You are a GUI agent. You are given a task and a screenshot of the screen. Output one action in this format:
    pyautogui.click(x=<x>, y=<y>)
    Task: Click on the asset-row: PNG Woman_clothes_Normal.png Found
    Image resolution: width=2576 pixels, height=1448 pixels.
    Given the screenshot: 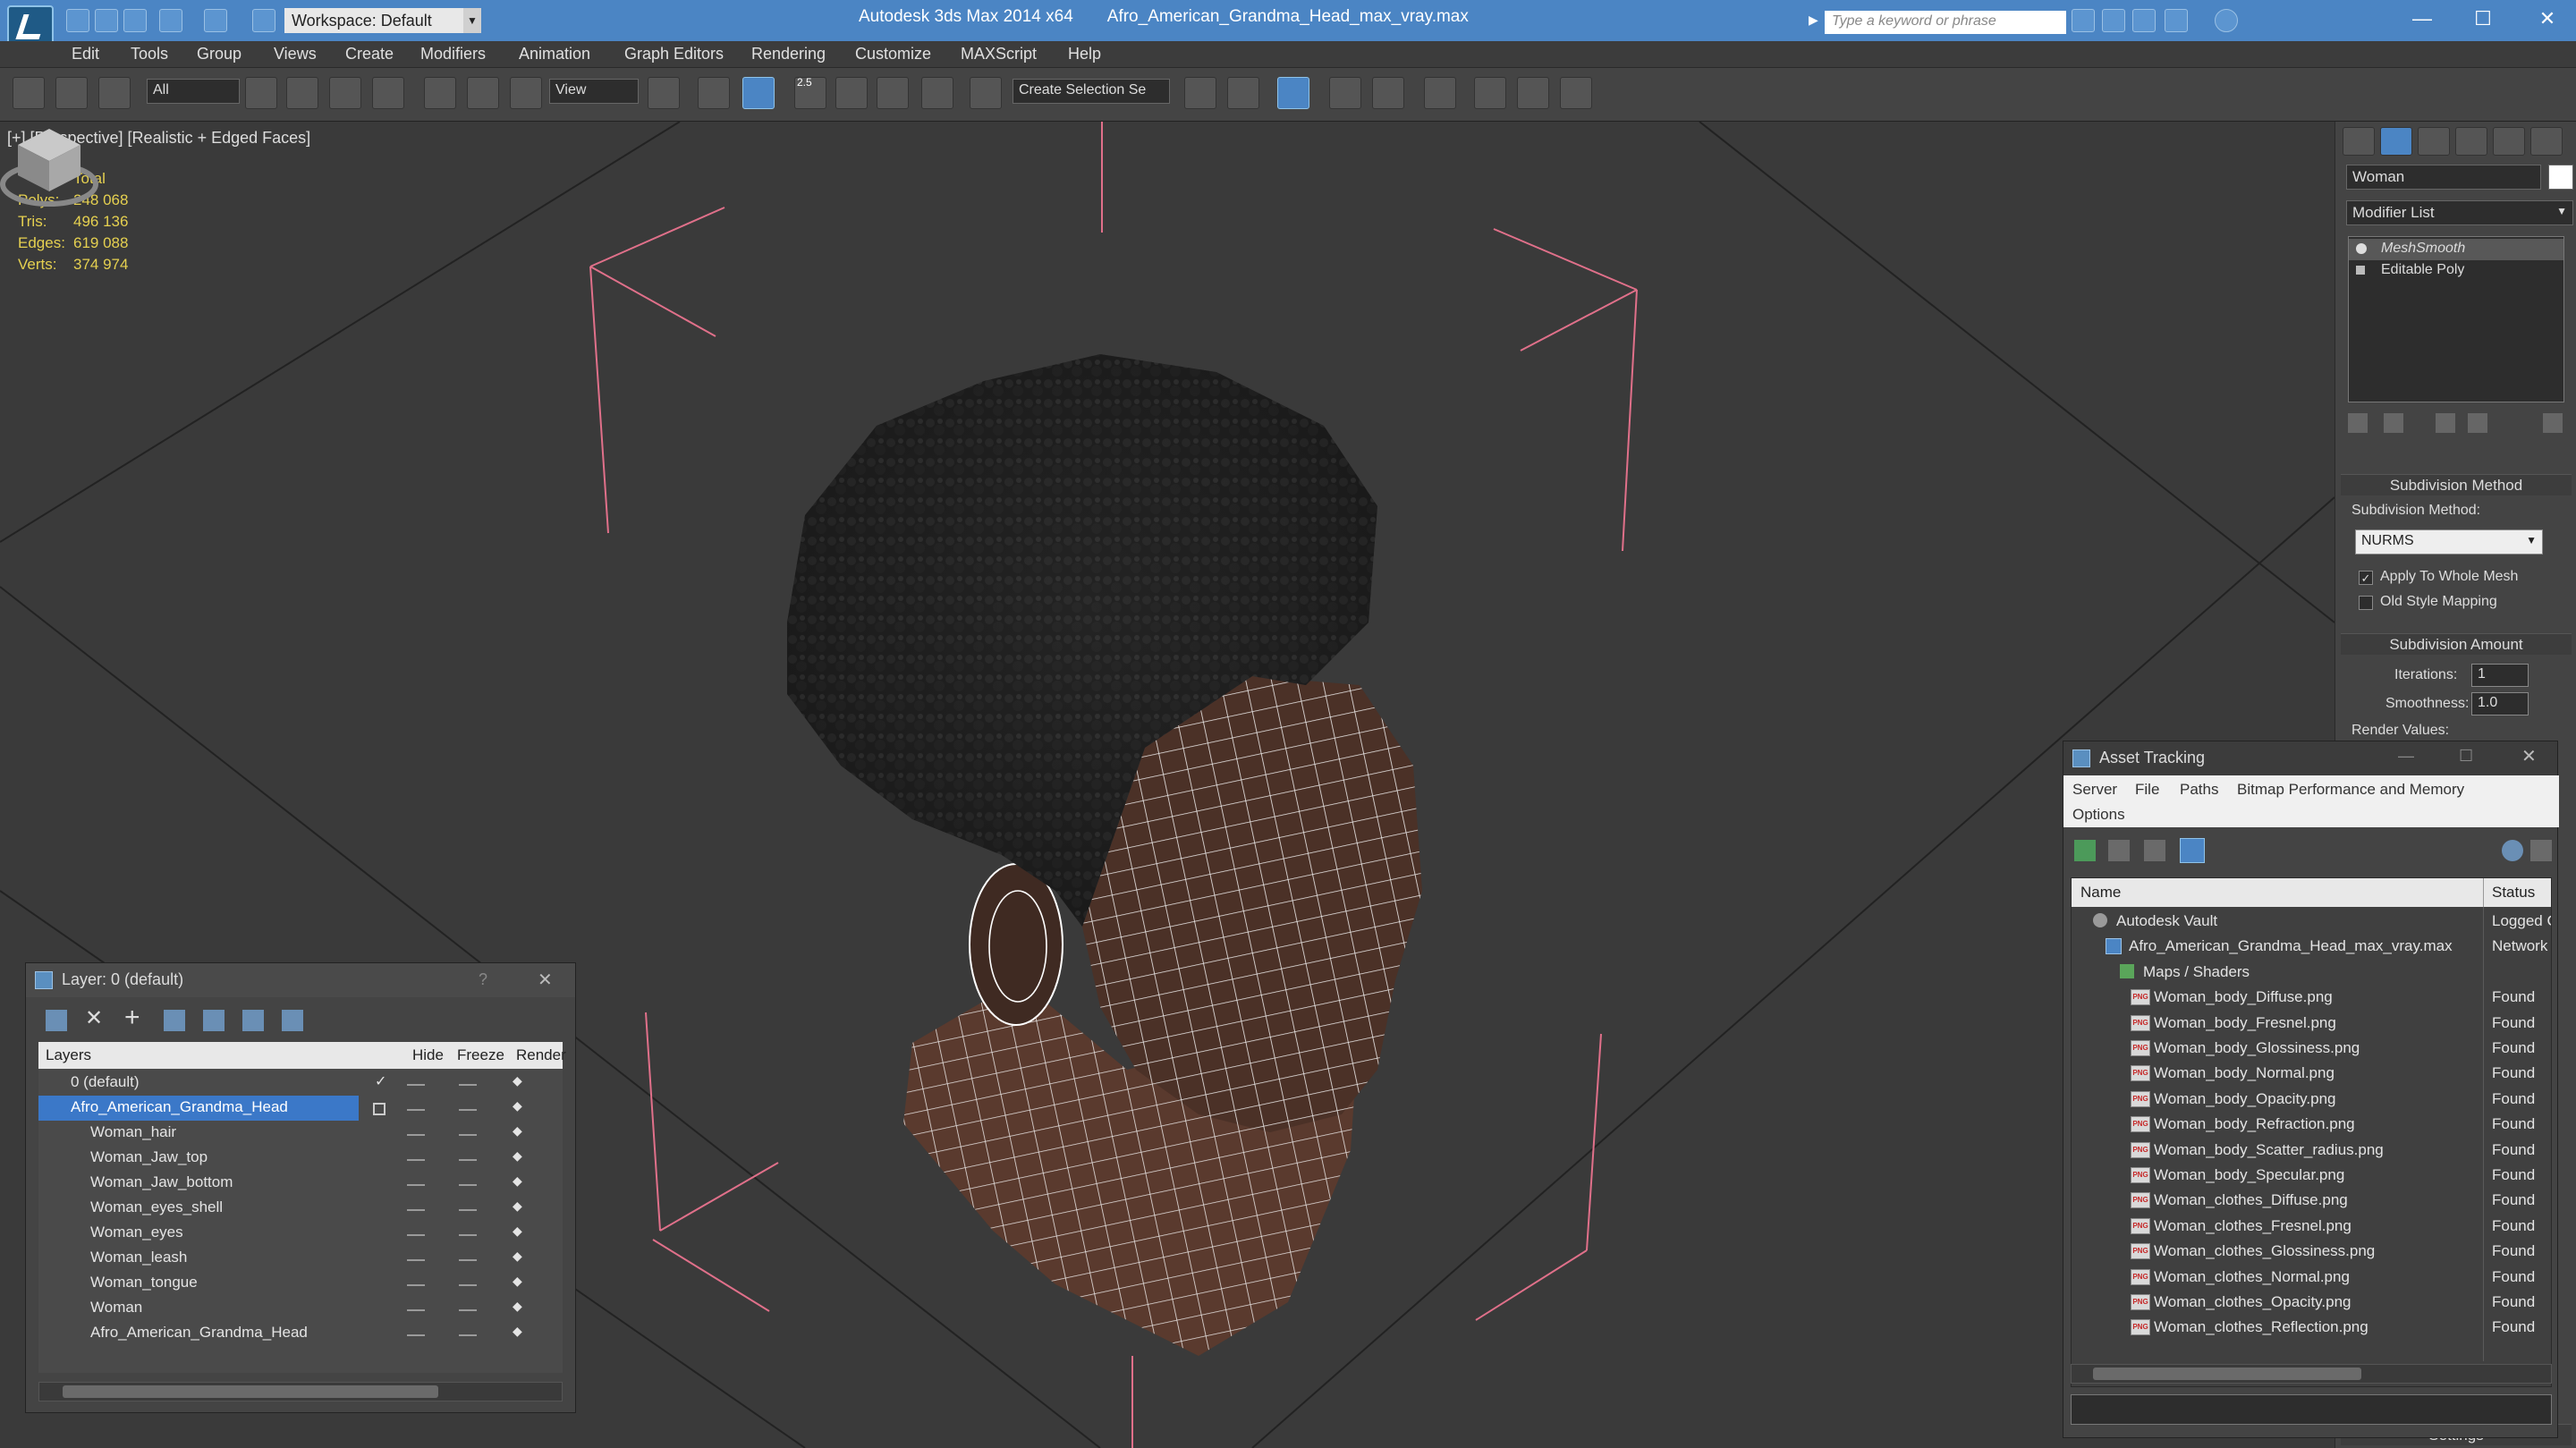 What is the action you would take?
    pyautogui.click(x=2311, y=1277)
    